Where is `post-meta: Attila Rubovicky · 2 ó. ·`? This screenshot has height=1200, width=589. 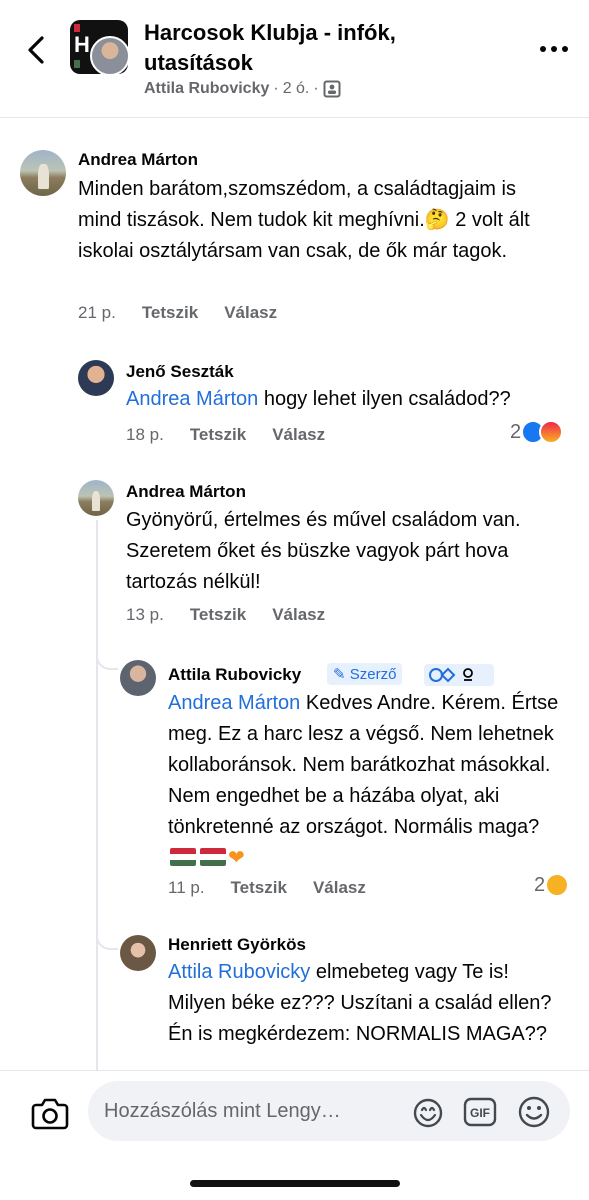
post-meta: Attila Rubovicky · 2 ó. · is located at coordinates (242, 89).